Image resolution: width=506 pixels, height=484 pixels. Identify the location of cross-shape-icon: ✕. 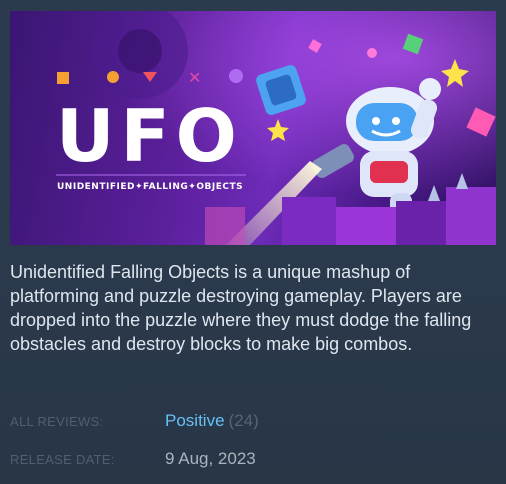
(194, 77).